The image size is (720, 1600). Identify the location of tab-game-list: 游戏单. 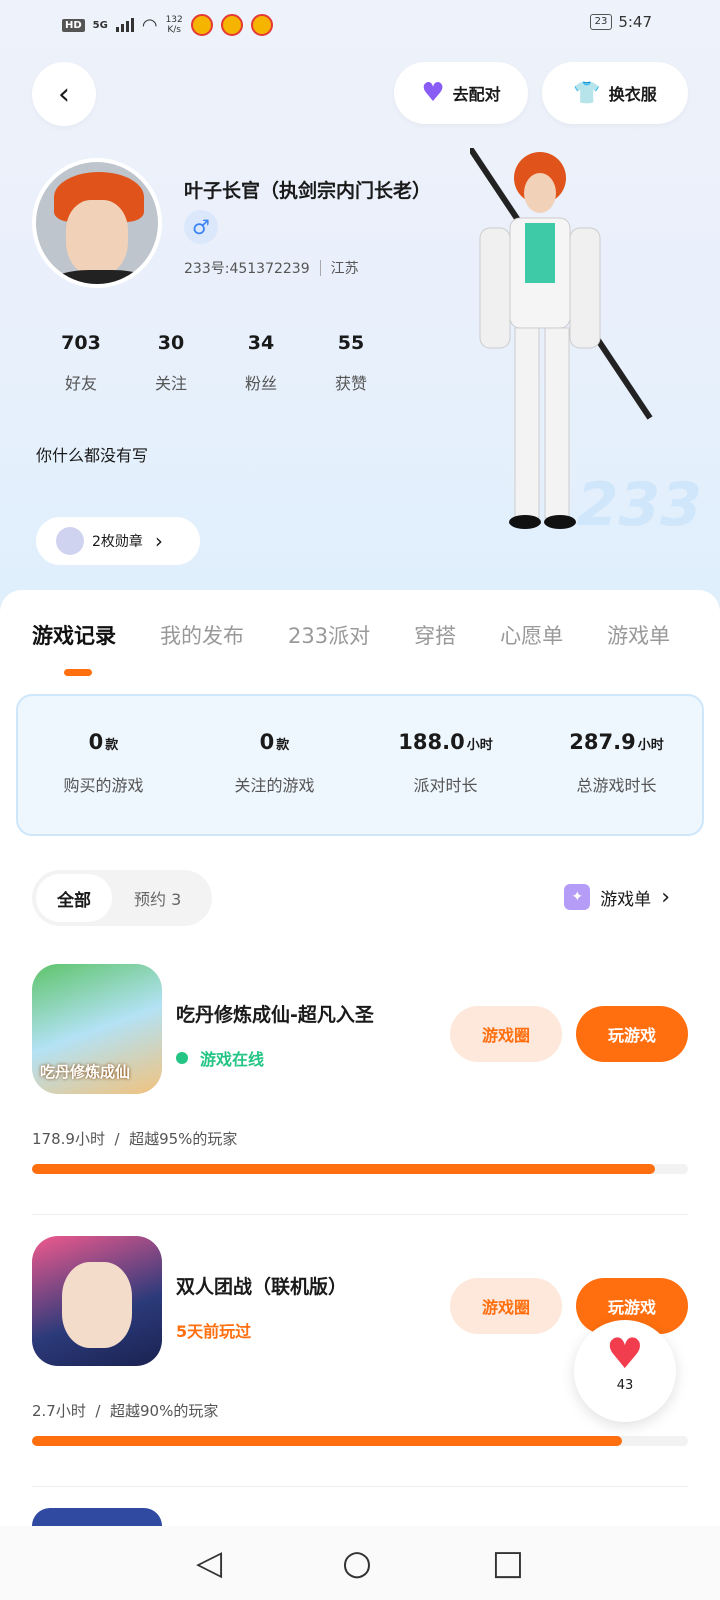
(638, 635).